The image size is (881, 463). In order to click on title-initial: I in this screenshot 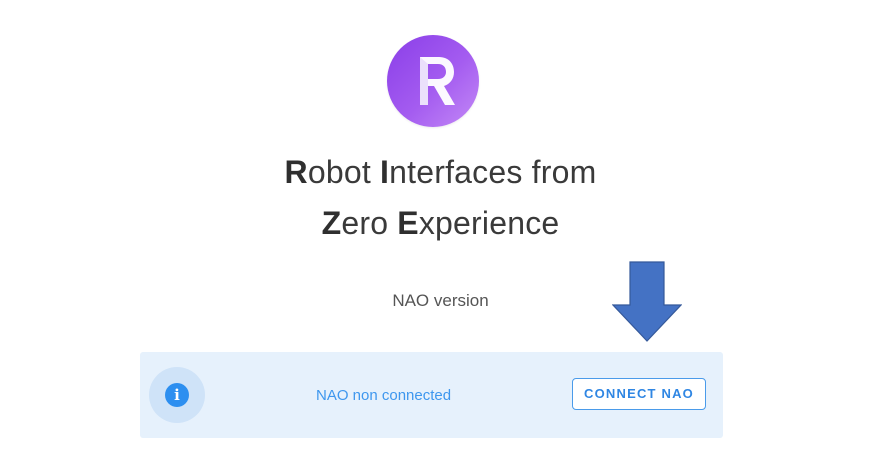, I will do `click(385, 172)`.